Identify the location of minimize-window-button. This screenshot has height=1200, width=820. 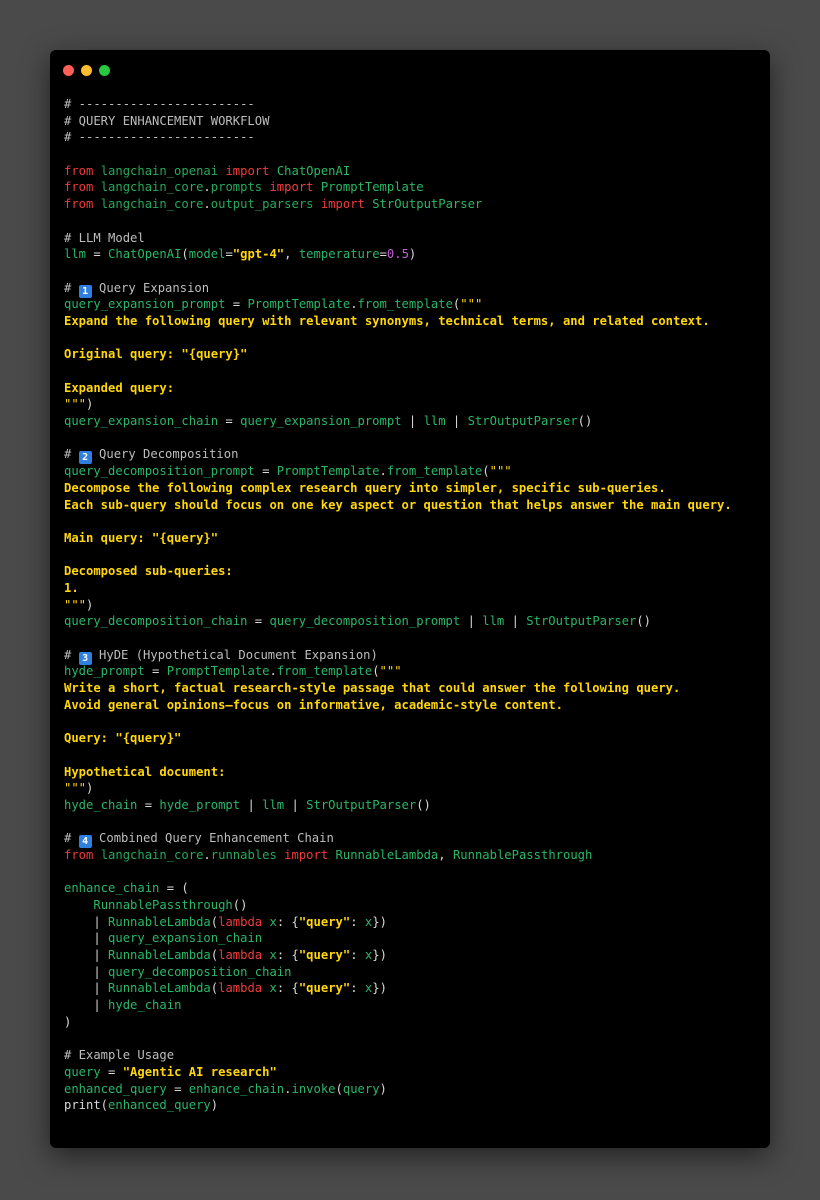
(86, 70).